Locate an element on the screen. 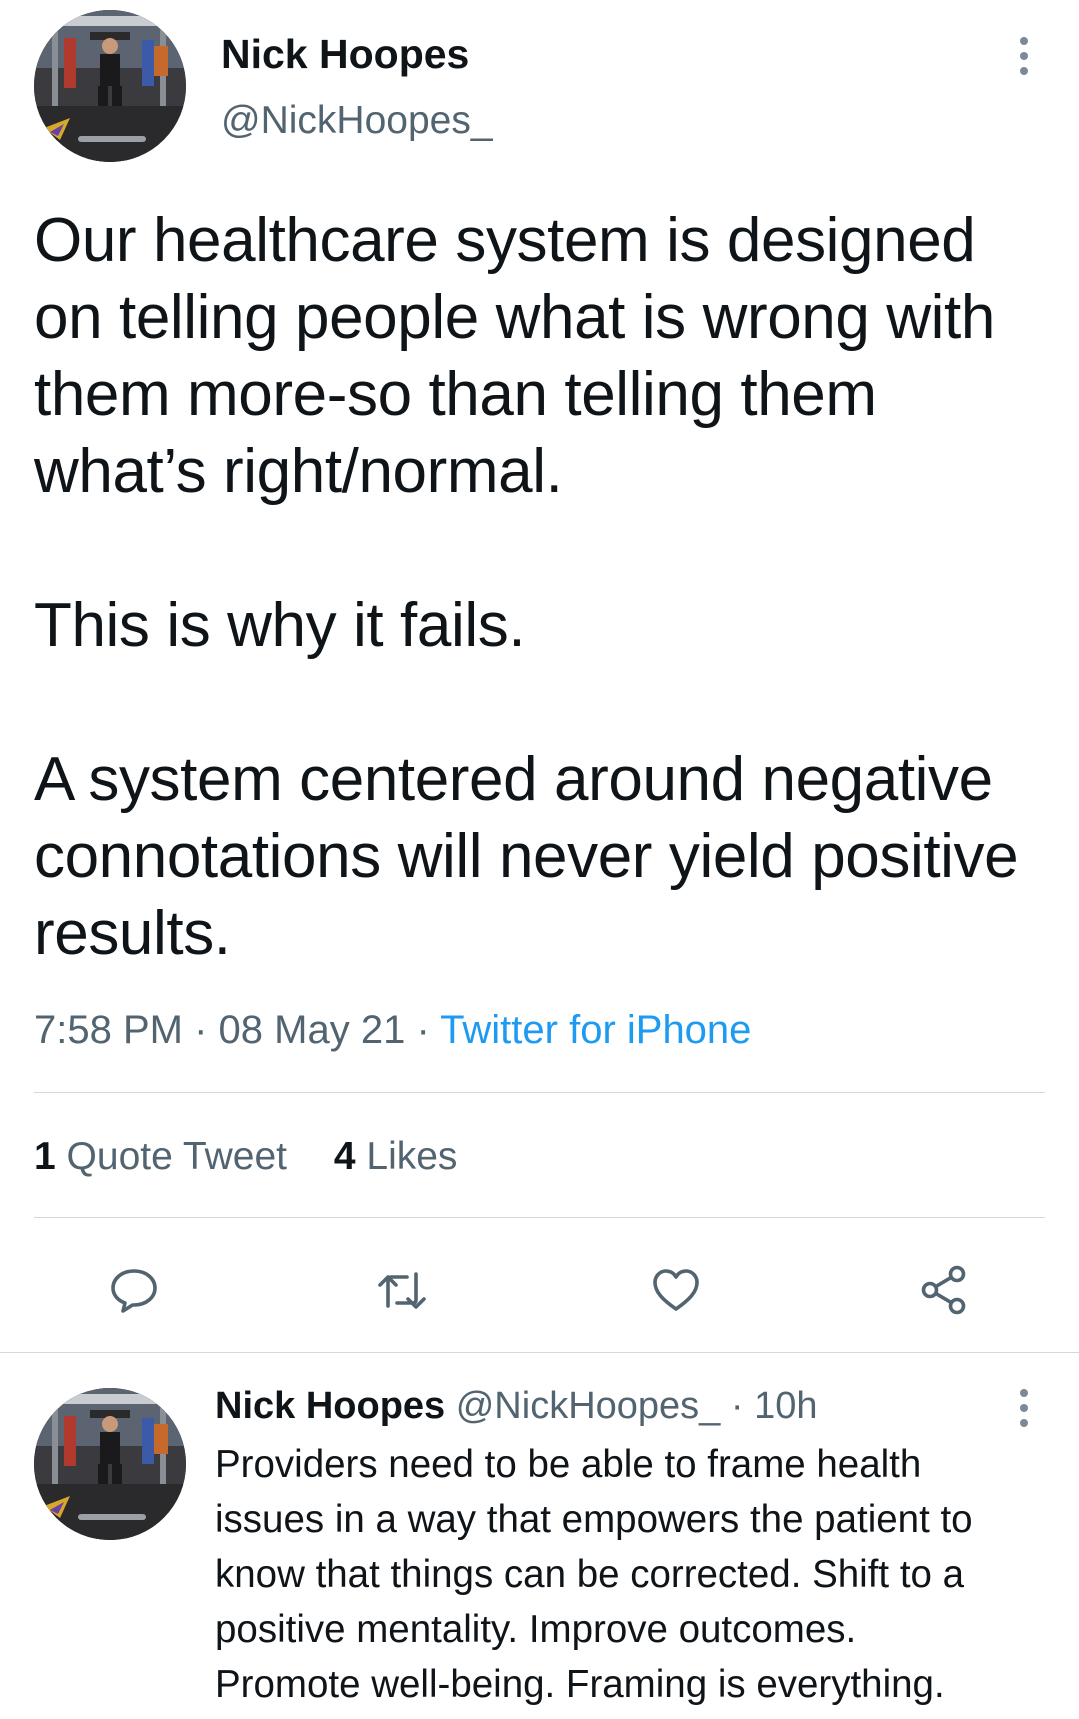 The image size is (1079, 1719). heart-icon is located at coordinates (676, 1290).